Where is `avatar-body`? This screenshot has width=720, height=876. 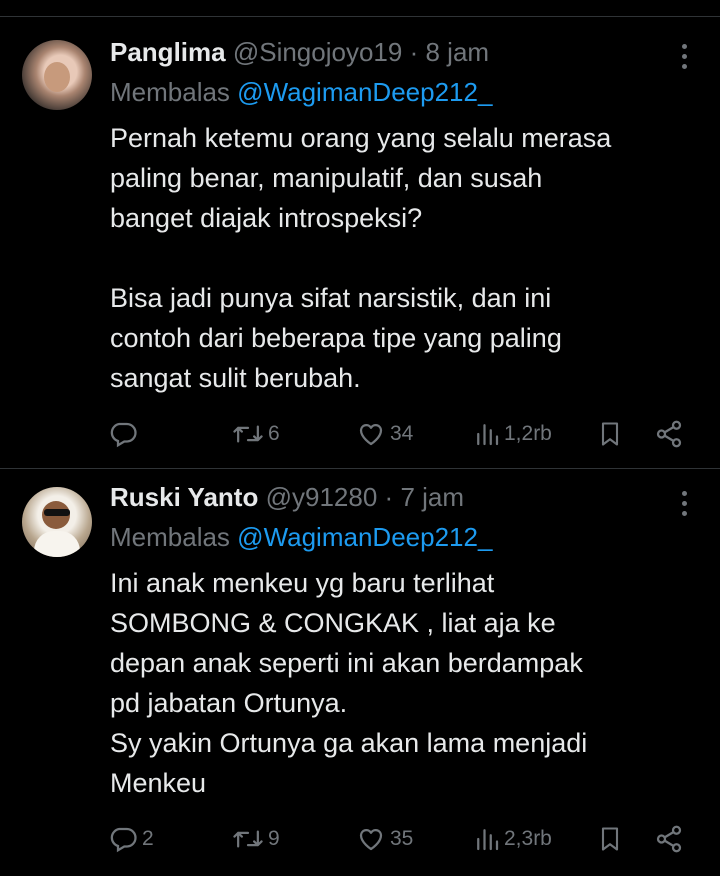 avatar-body is located at coordinates (57, 544).